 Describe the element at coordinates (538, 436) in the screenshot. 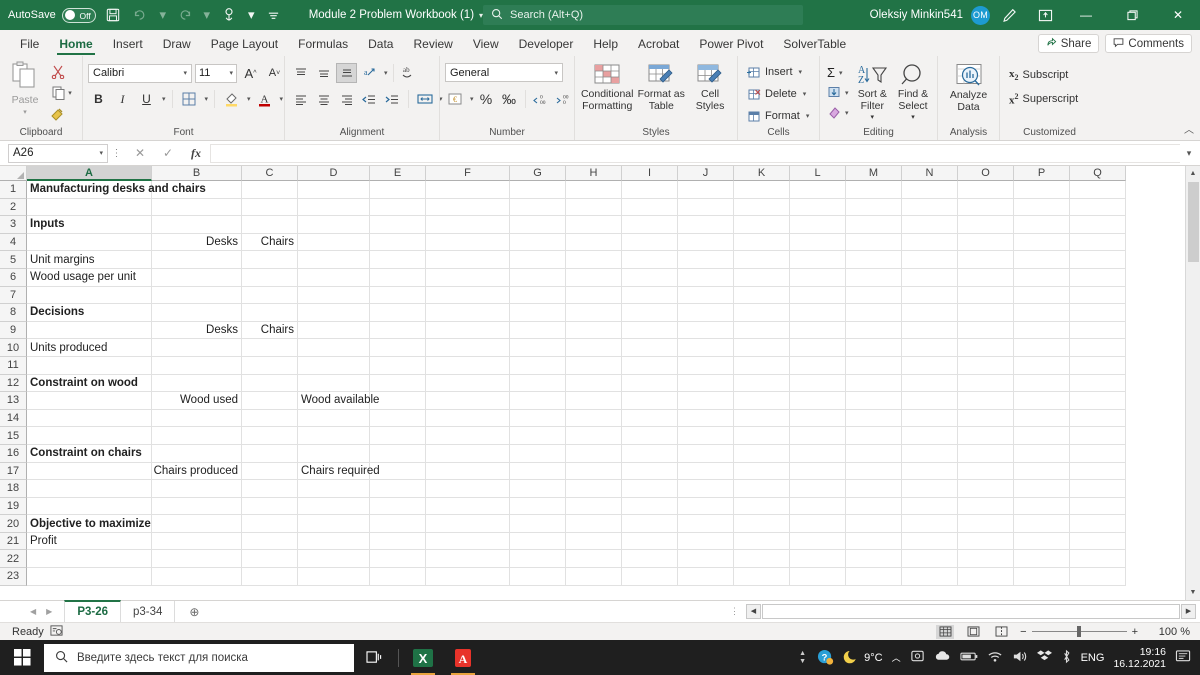

I see `cell-G15` at that location.